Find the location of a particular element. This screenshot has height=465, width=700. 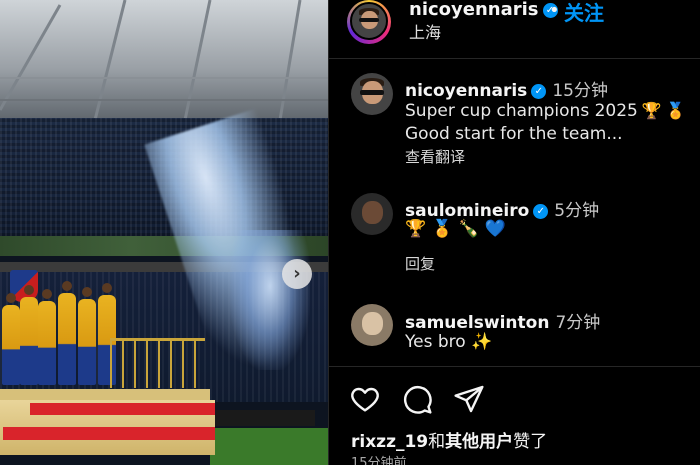

post-timestamp: 15分钟前 is located at coordinates (379, 460).